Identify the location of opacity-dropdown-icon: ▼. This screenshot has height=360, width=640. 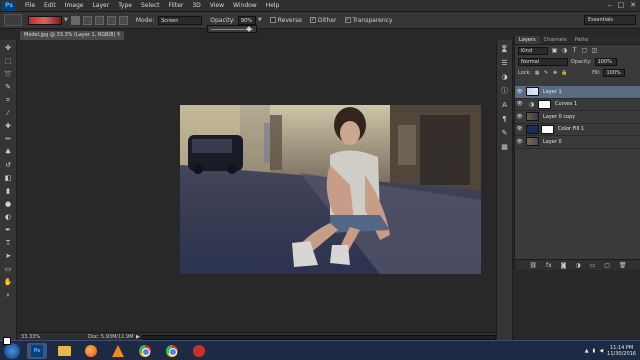
(260, 20).